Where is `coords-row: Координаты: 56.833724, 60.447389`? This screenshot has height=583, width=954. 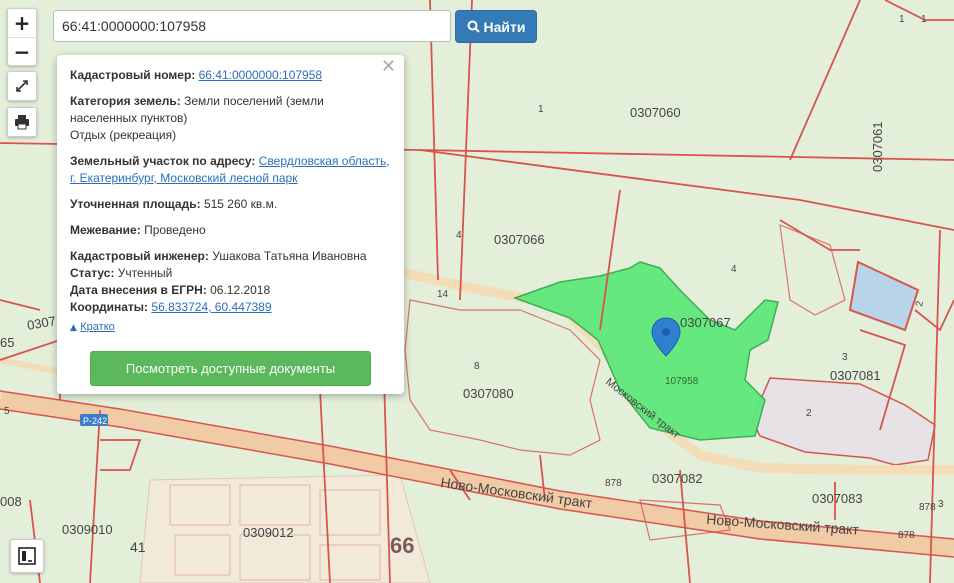 coords-row: Координаты: 56.833724, 60.447389 is located at coordinates (230, 307).